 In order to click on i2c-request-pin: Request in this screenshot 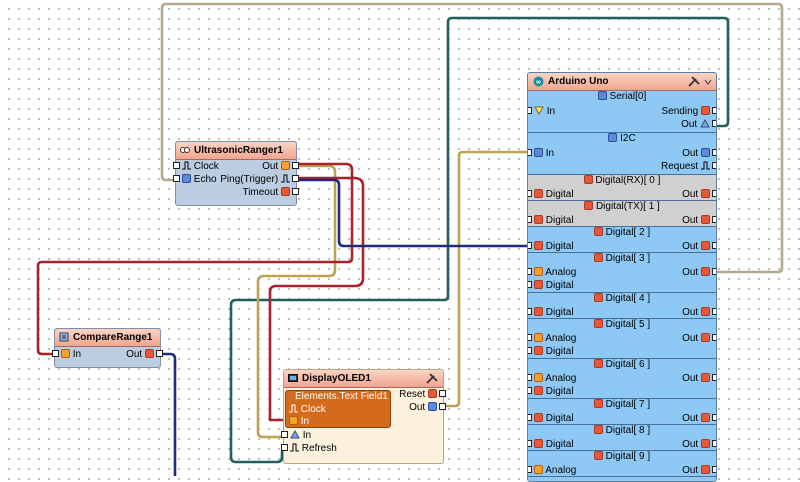, I will do `click(688, 166)`.